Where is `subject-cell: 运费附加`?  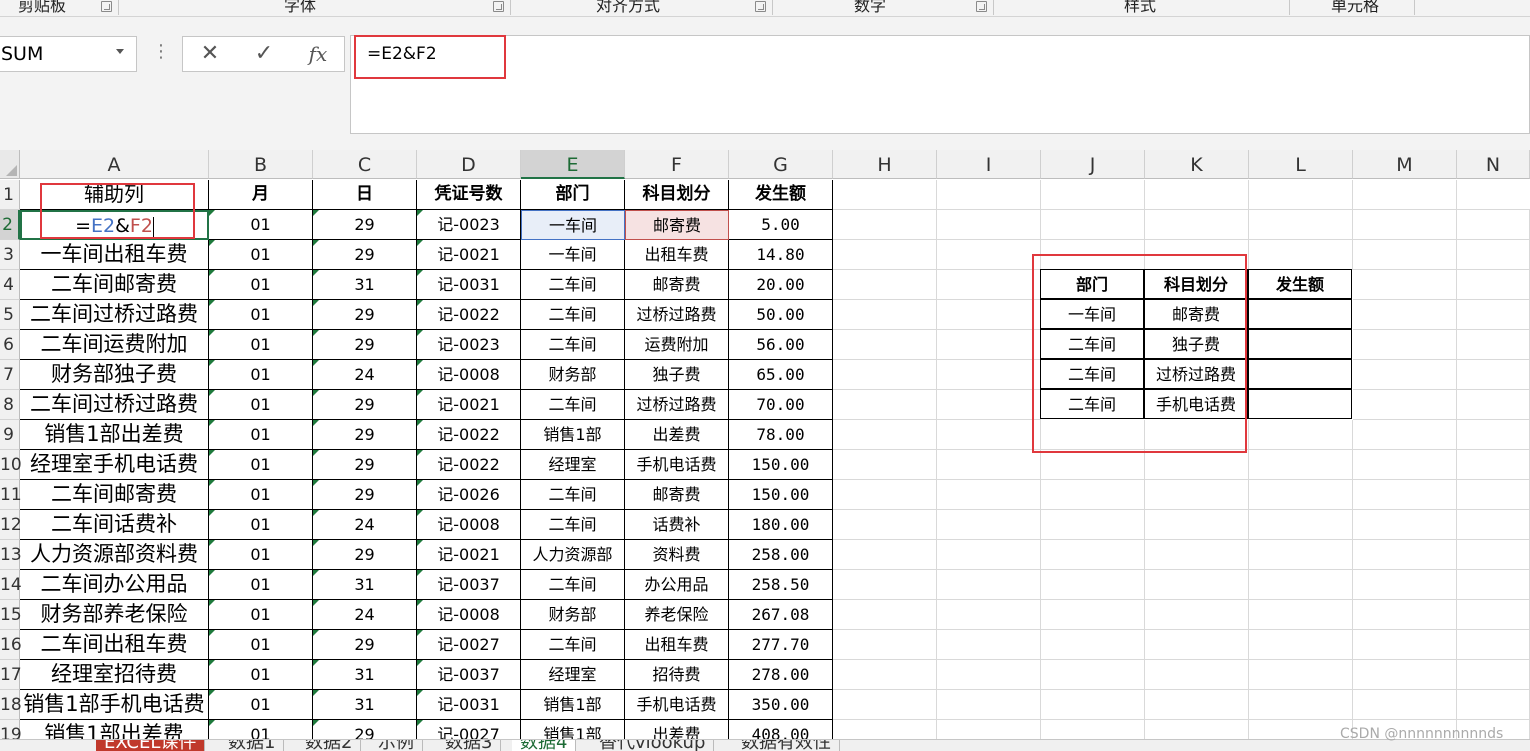
subject-cell: 运费附加 is located at coordinates (677, 345).